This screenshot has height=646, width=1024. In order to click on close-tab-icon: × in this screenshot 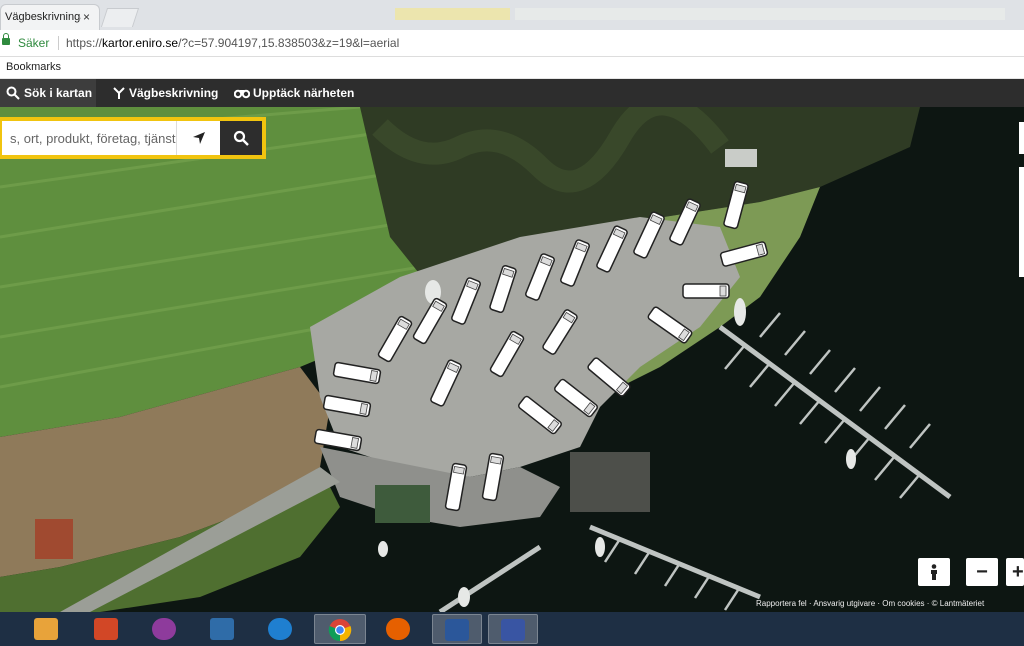, I will do `click(86, 17)`.